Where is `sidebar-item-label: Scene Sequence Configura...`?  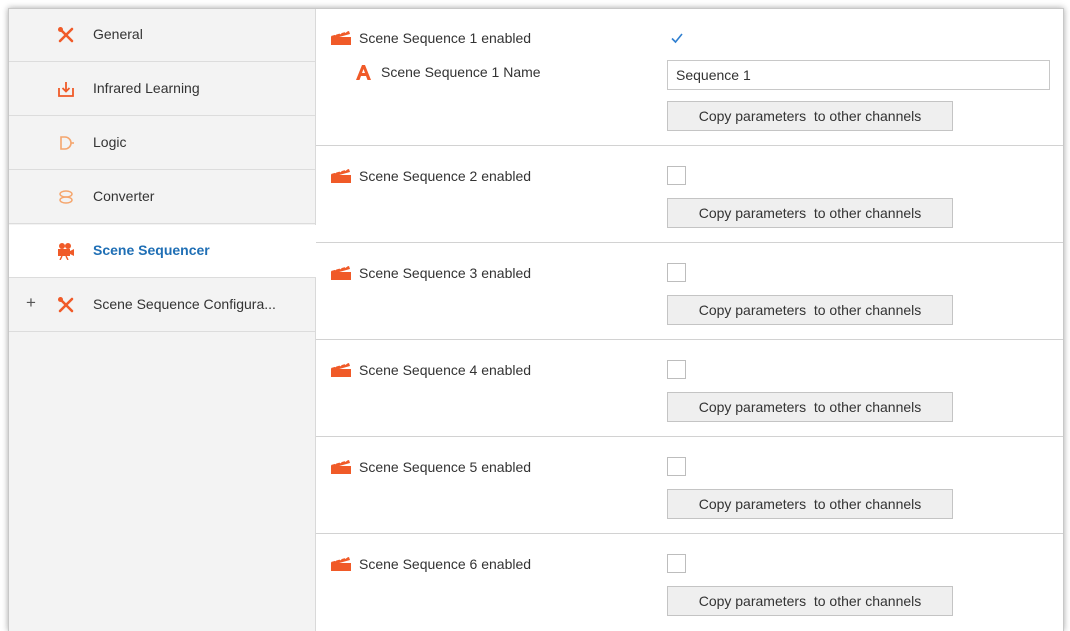
sidebar-item-label: Scene Sequence Configura... is located at coordinates (184, 304).